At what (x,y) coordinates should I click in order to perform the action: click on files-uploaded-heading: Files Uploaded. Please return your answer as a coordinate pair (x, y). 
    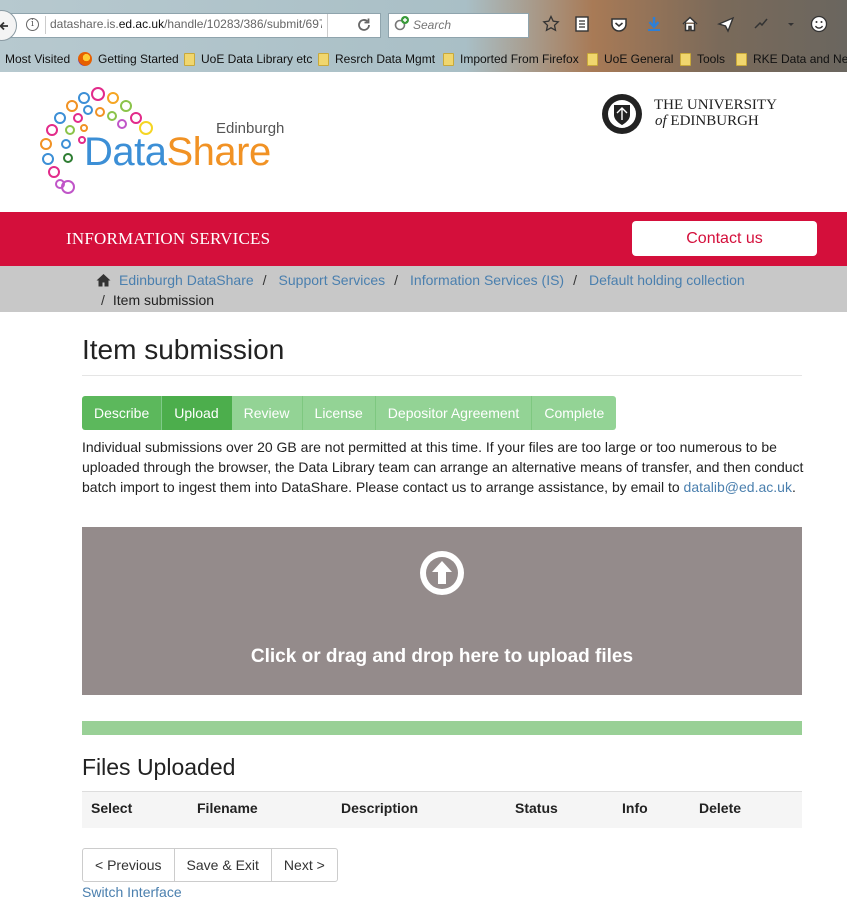
    Looking at the image, I should click on (159, 767).